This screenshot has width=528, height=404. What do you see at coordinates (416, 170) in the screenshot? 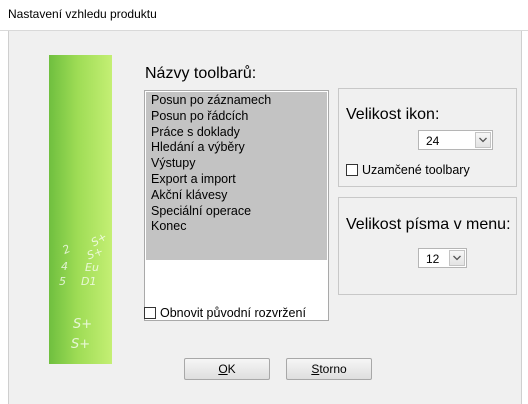
I see `locked-toolbars-label: Uzamčené toolbary` at bounding box center [416, 170].